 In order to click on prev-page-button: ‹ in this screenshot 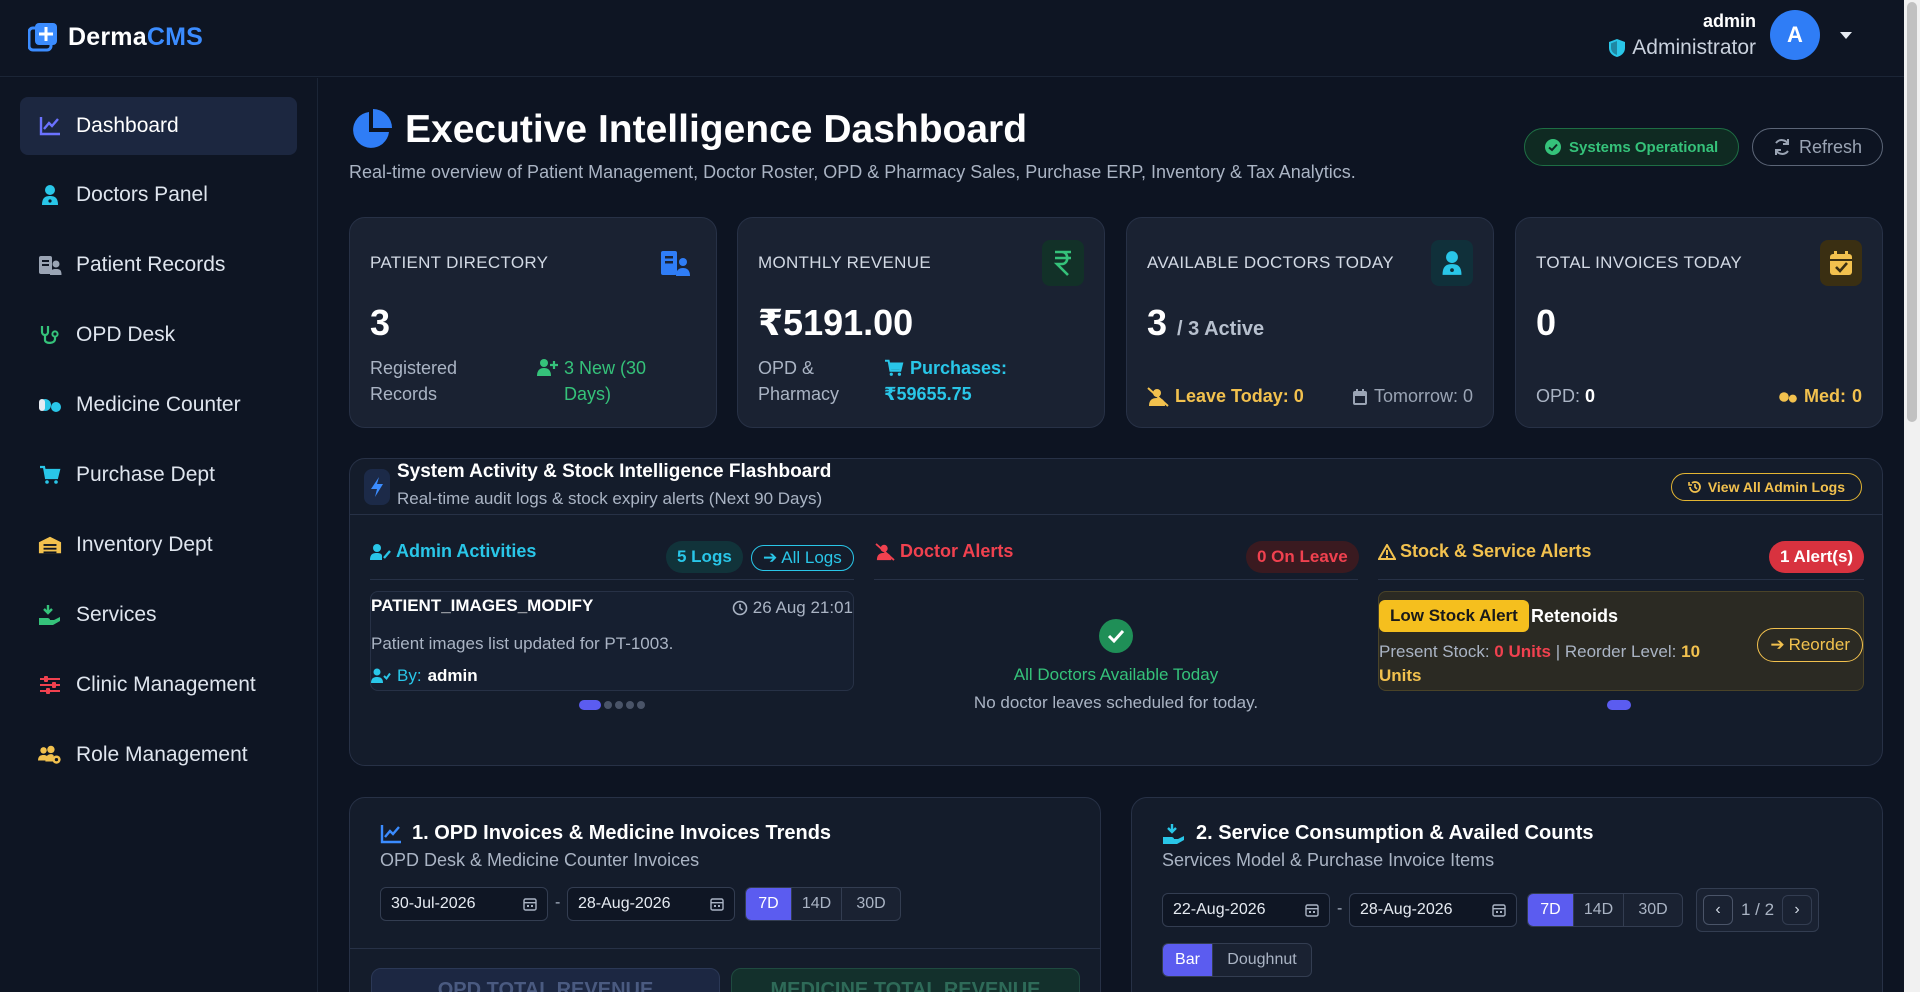, I will do `click(1718, 910)`.